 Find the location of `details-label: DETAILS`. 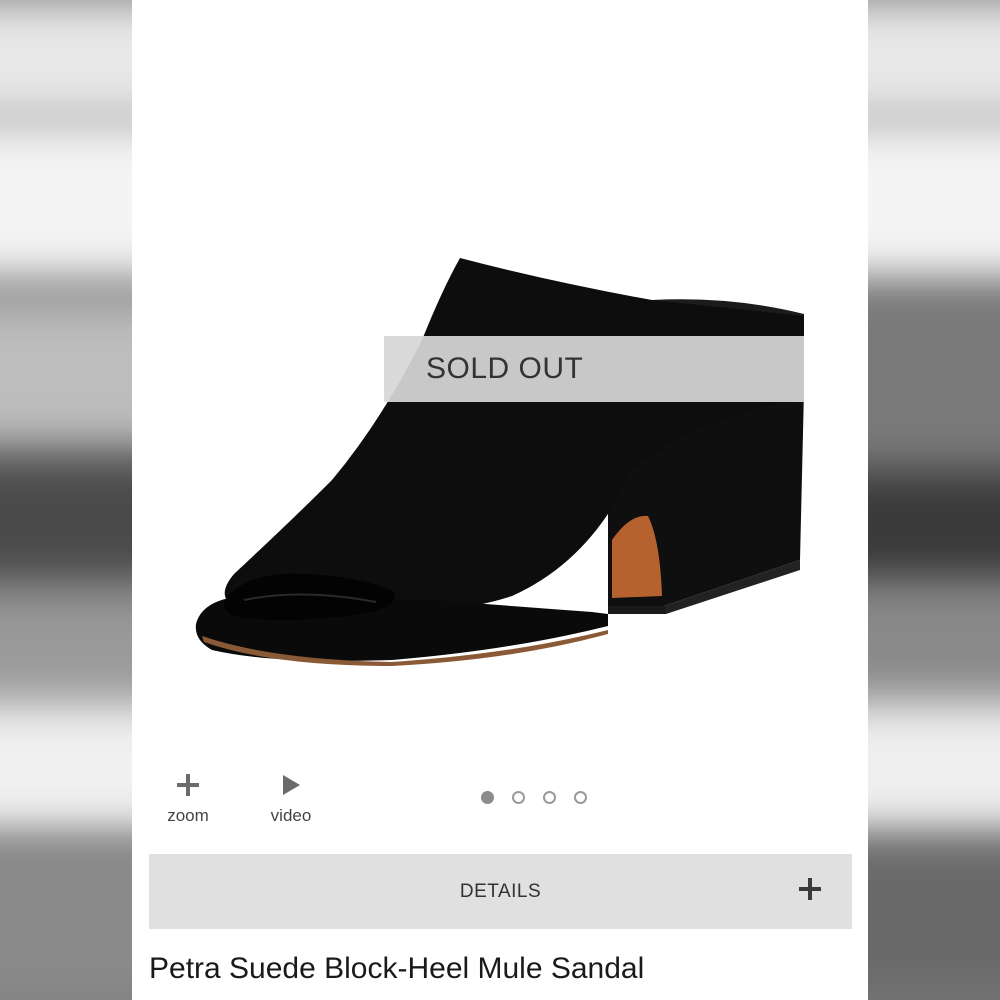

details-label: DETAILS is located at coordinates (500, 891).